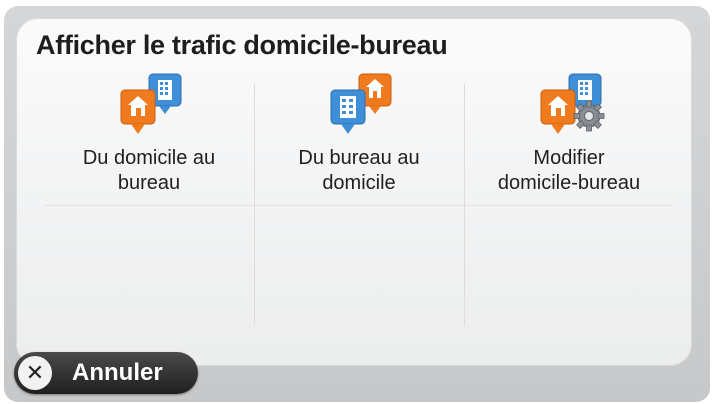  Describe the element at coordinates (359, 158) in the screenshot. I see `option-label-line1: Du bureau au` at that location.